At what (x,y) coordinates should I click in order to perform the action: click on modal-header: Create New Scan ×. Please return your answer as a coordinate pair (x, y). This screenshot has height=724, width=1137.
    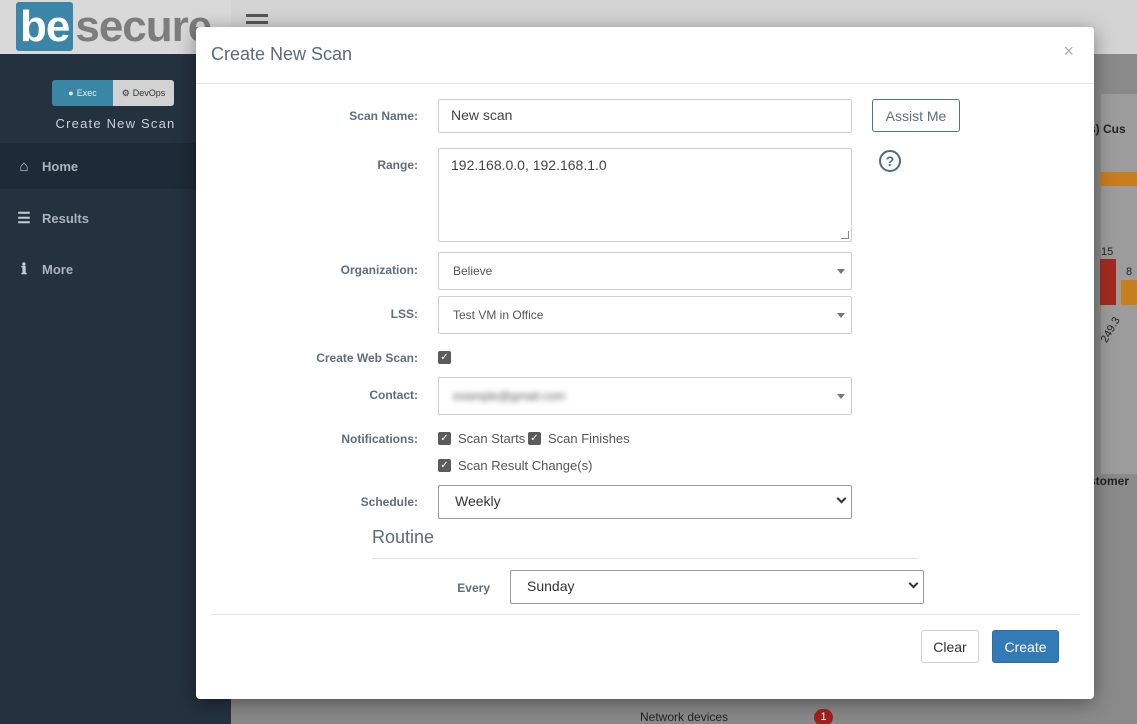
    Looking at the image, I should click on (645, 55).